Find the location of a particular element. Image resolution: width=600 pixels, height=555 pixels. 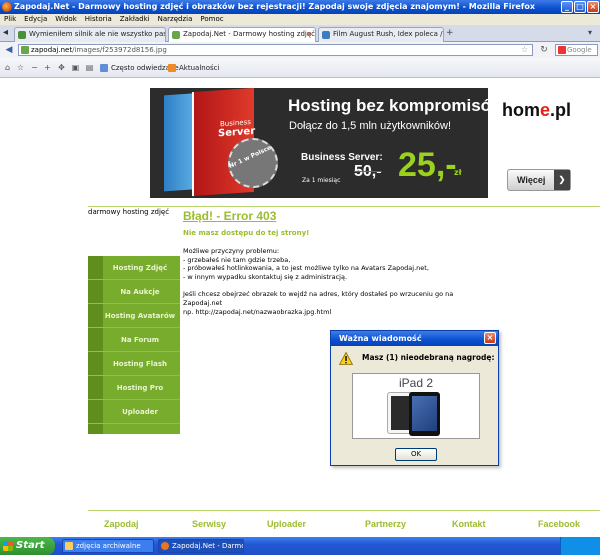

sidebar-item-hosting-avatarow: Hosting Avatarów is located at coordinates (134, 316).